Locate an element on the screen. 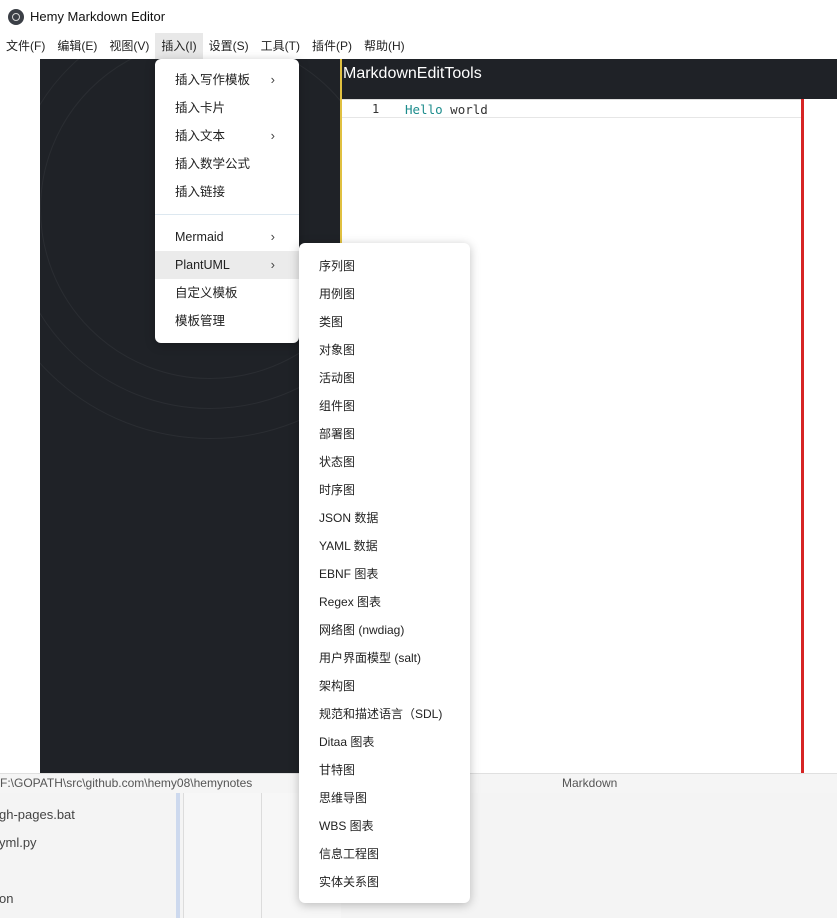 The height and width of the screenshot is (918, 837). plantuml-item-label: 实体关系图 is located at coordinates (349, 882).